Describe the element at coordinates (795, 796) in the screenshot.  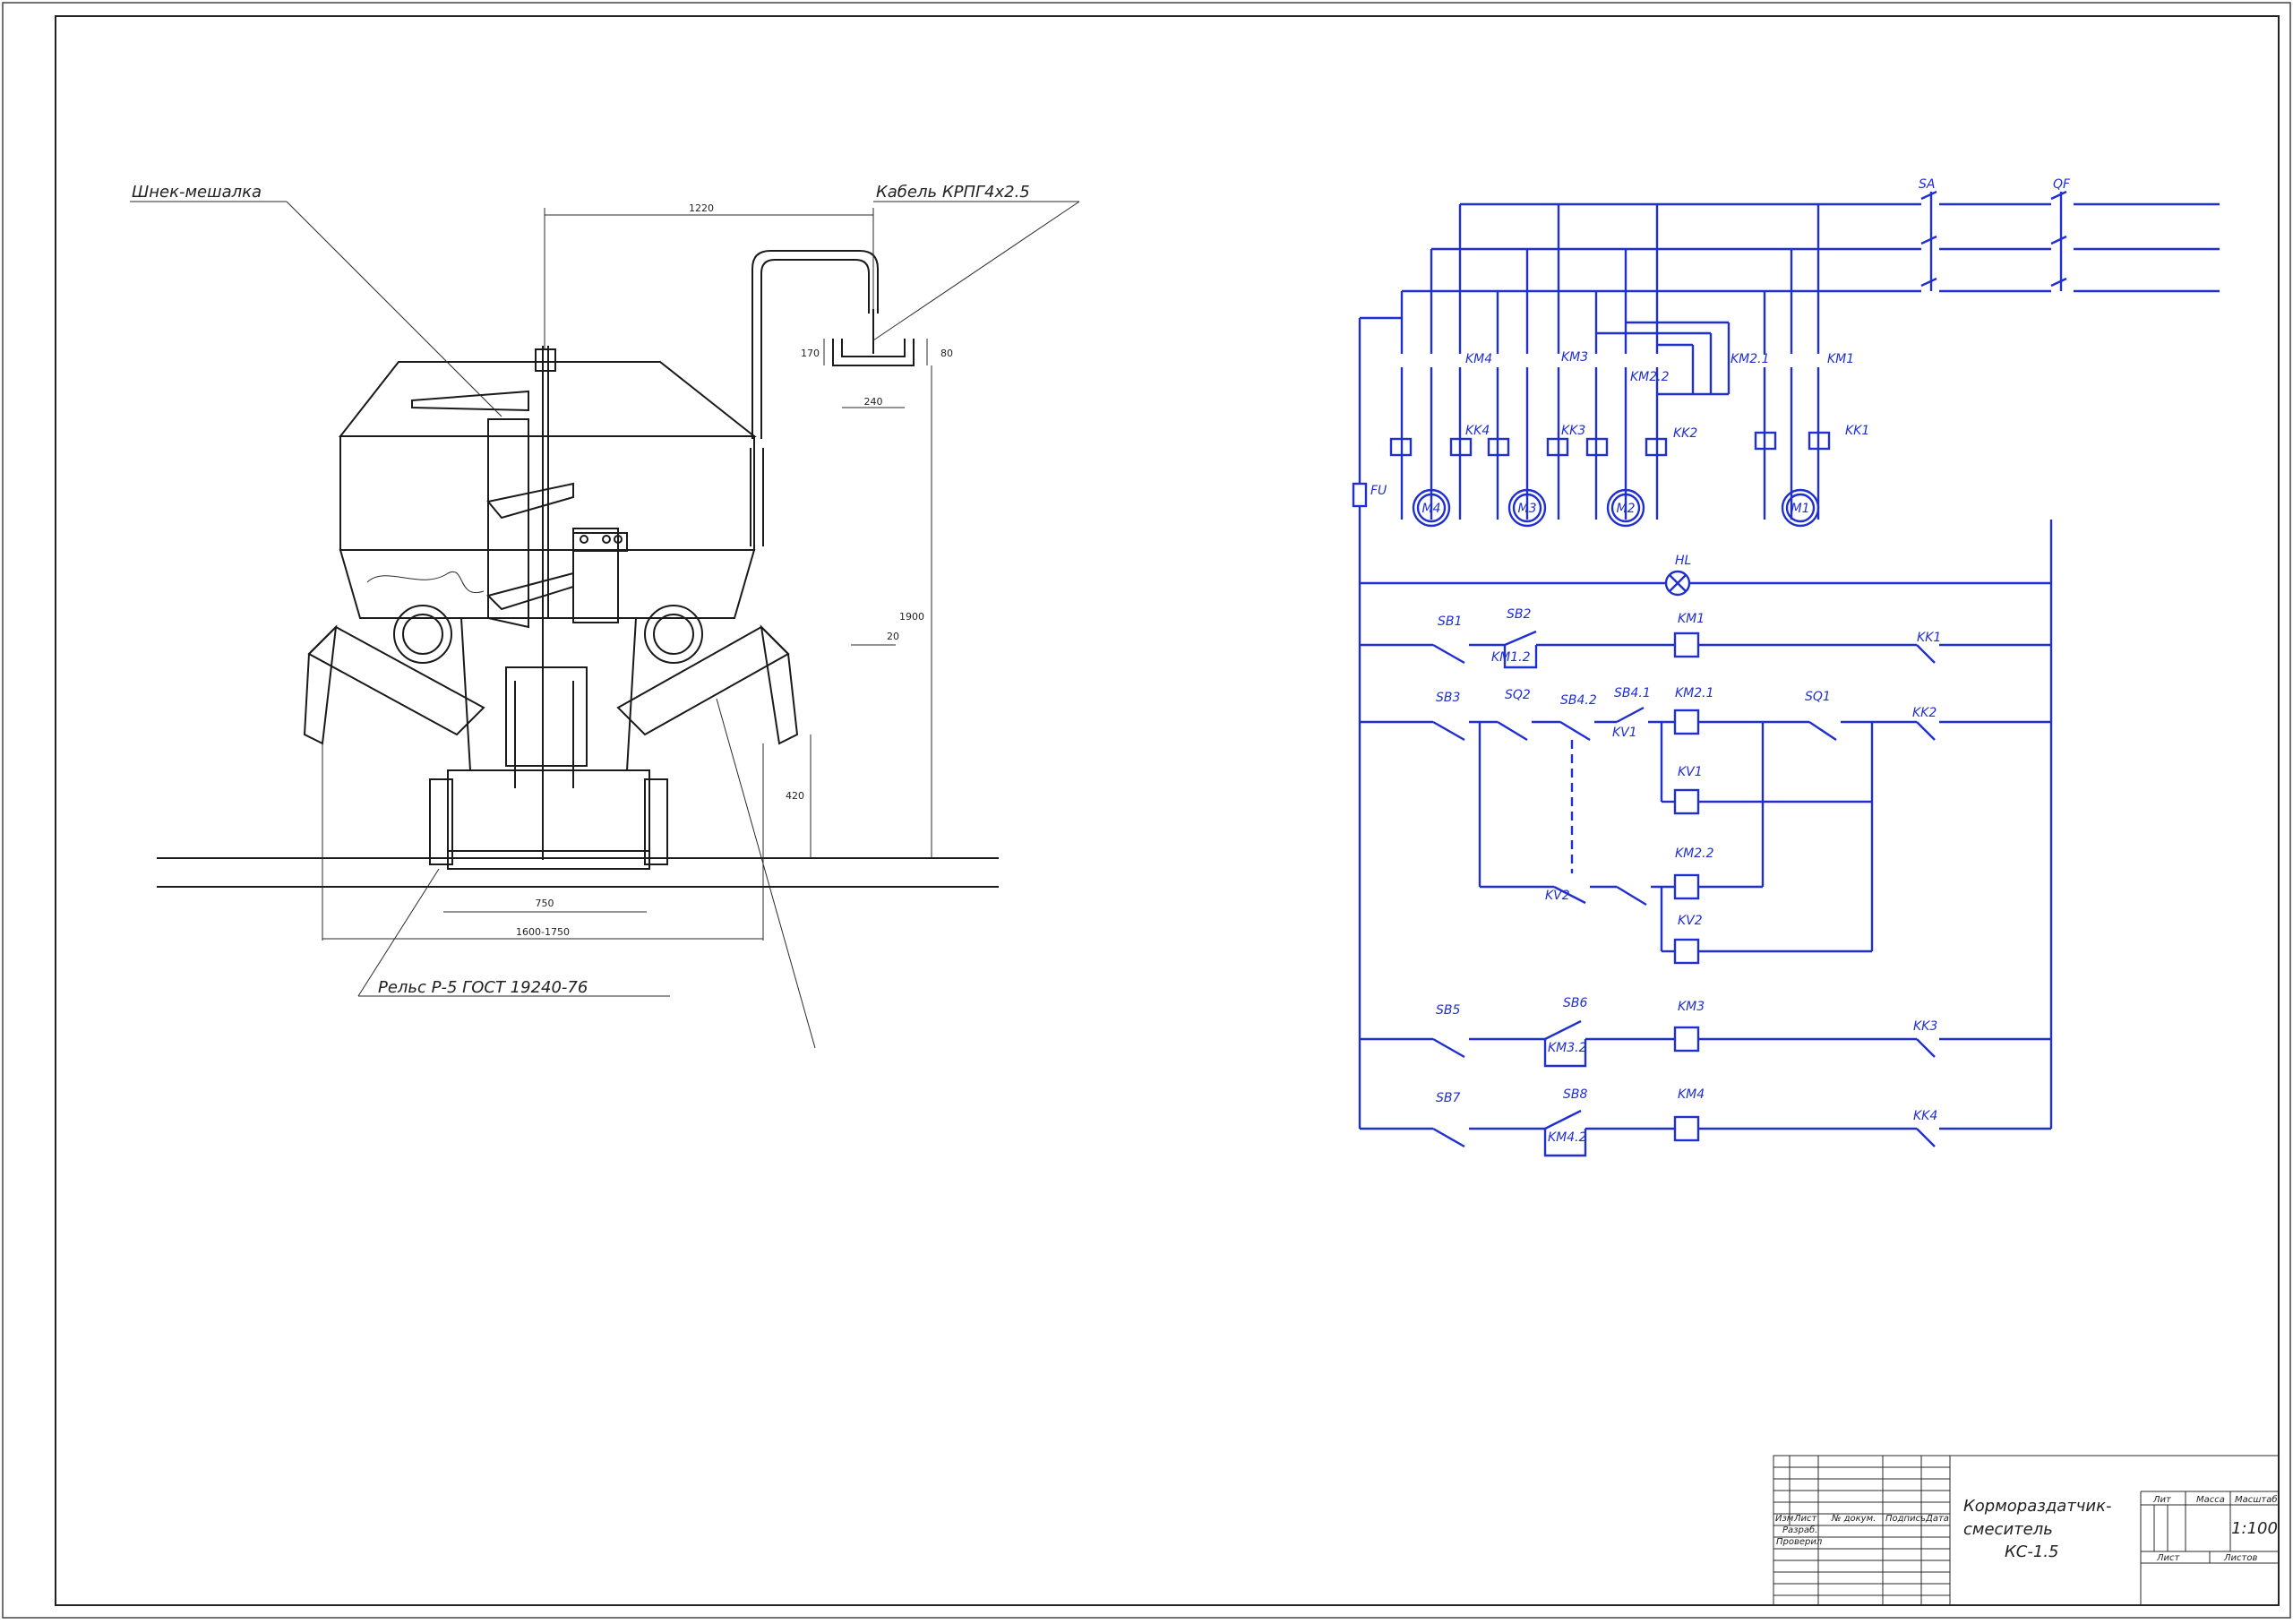
I see `dim-axle-height: 420` at that location.